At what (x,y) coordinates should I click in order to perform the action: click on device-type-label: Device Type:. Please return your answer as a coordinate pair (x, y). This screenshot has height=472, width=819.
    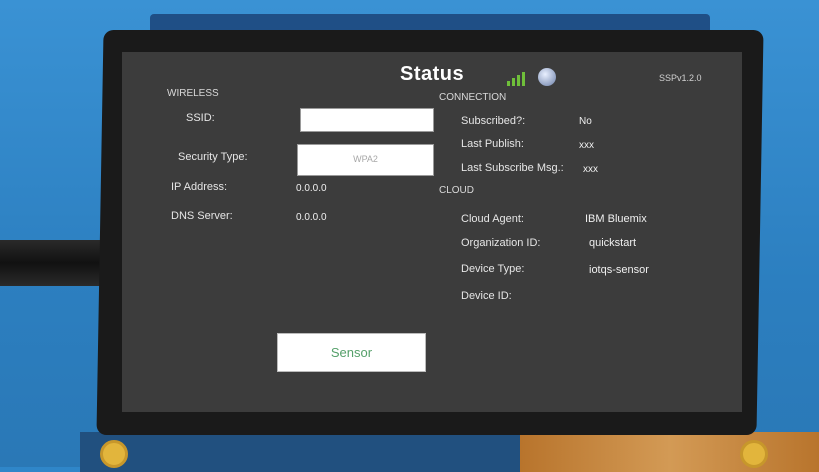
    Looking at the image, I should click on (493, 269).